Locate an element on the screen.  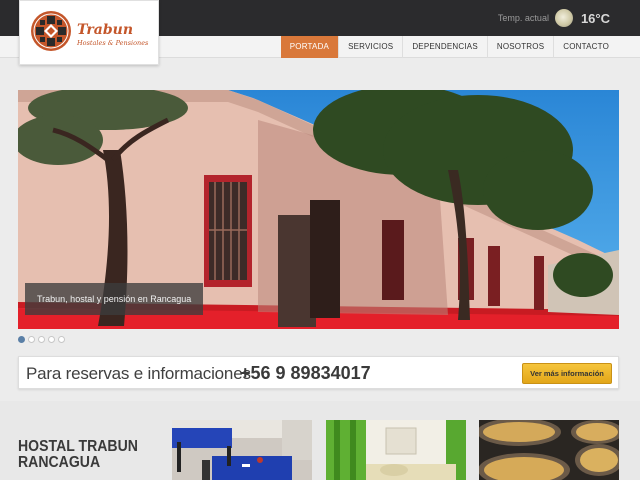
nav-item-nosotros: NOSOTROS is located at coordinates (519, 47).